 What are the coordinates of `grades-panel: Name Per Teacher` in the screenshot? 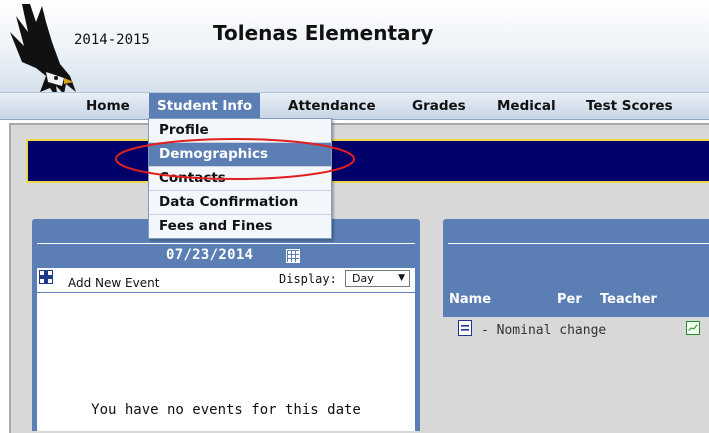 It's located at (576, 268).